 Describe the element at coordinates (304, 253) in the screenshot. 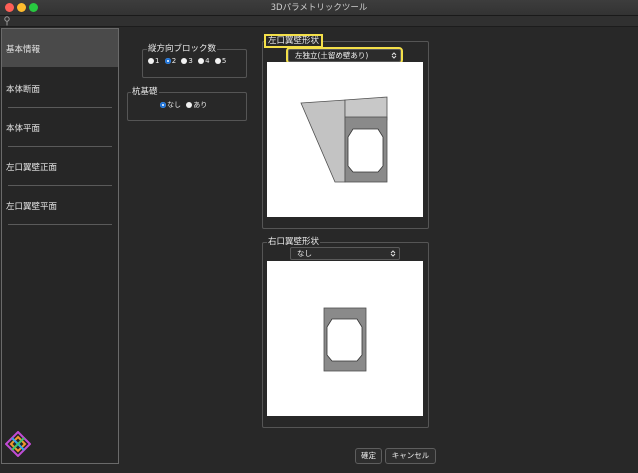

I see `select-value: なし` at that location.